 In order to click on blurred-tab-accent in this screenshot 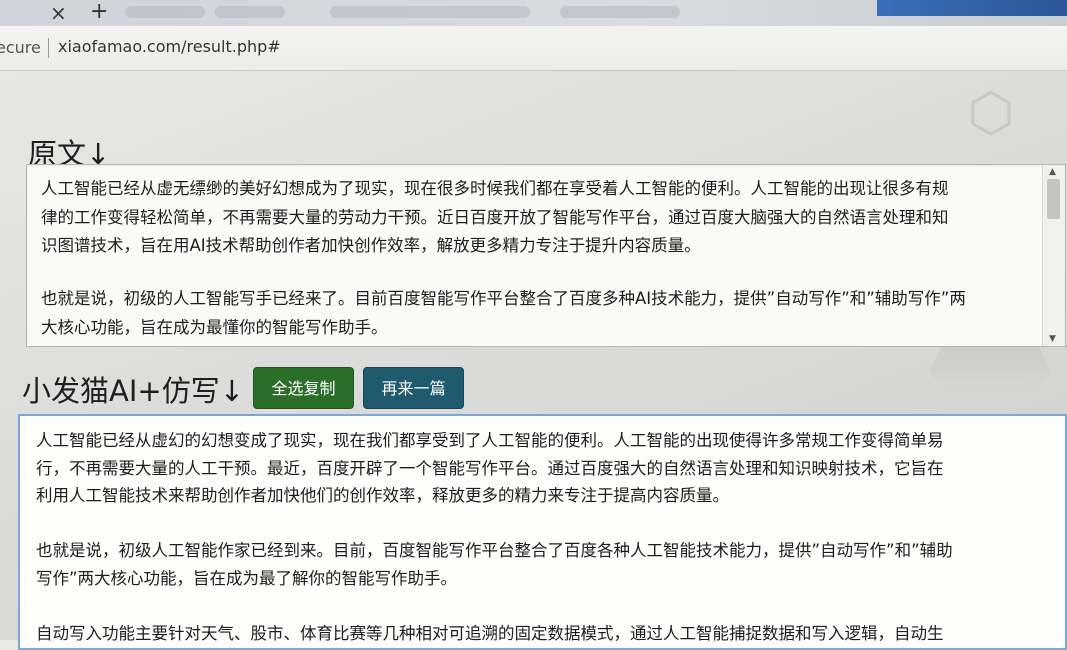, I will do `click(972, 8)`.